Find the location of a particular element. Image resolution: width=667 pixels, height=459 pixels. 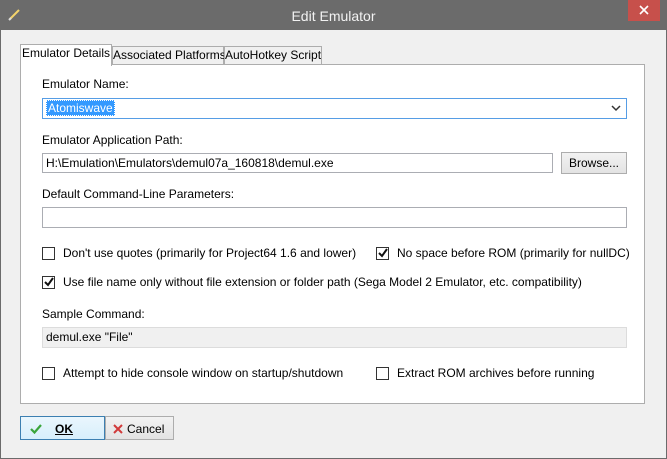

cancel-button: Cancel is located at coordinates (139, 428).